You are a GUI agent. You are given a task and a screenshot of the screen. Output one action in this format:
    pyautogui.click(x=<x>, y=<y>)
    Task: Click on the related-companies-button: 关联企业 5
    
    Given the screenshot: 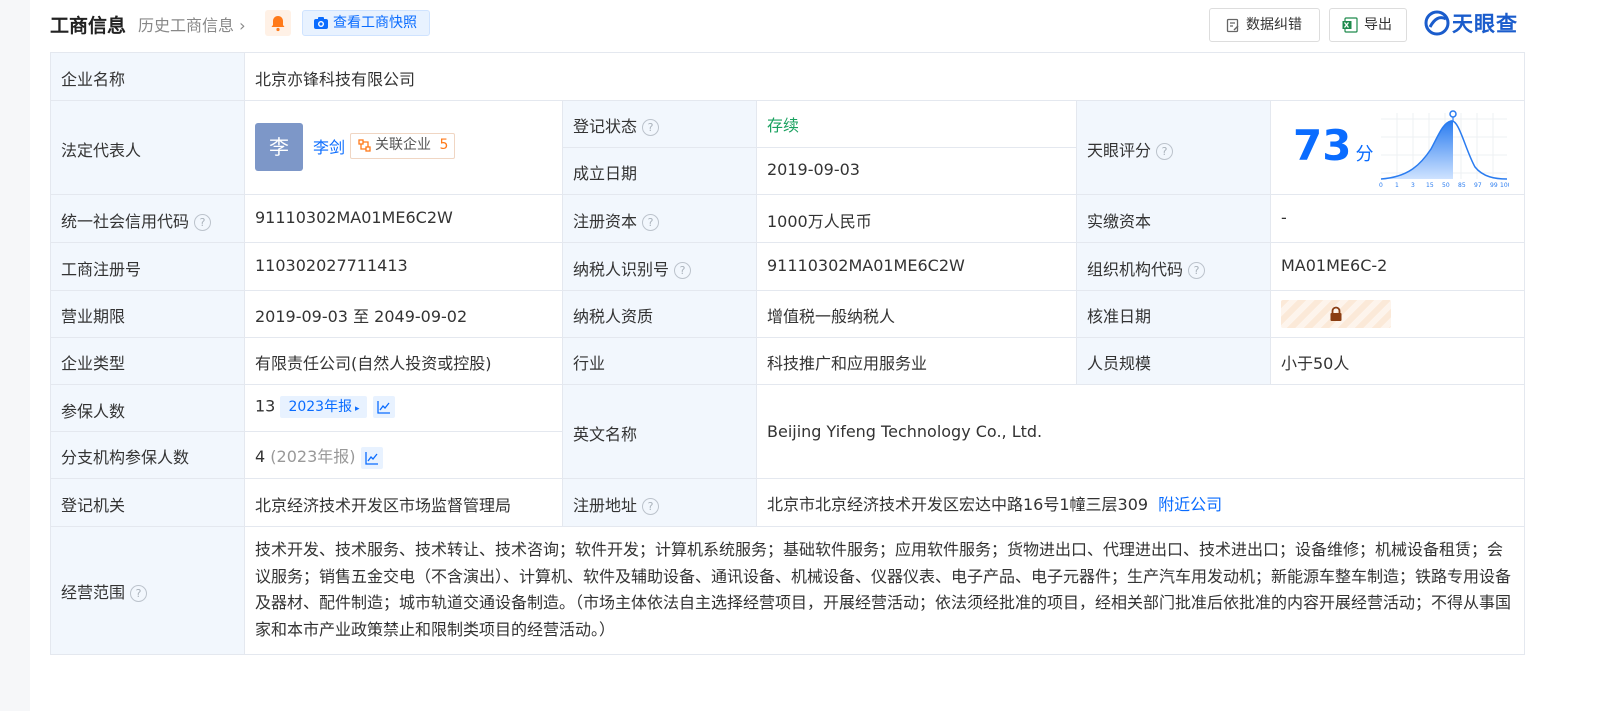 What is the action you would take?
    pyautogui.click(x=403, y=146)
    